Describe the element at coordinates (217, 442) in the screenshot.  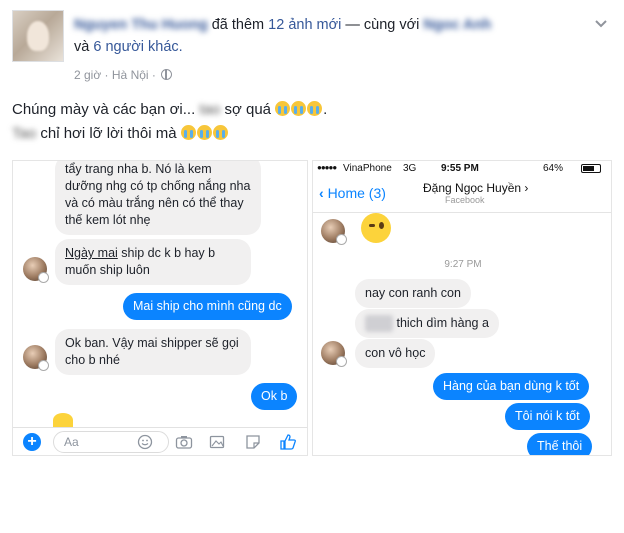
I see `image-icon` at that location.